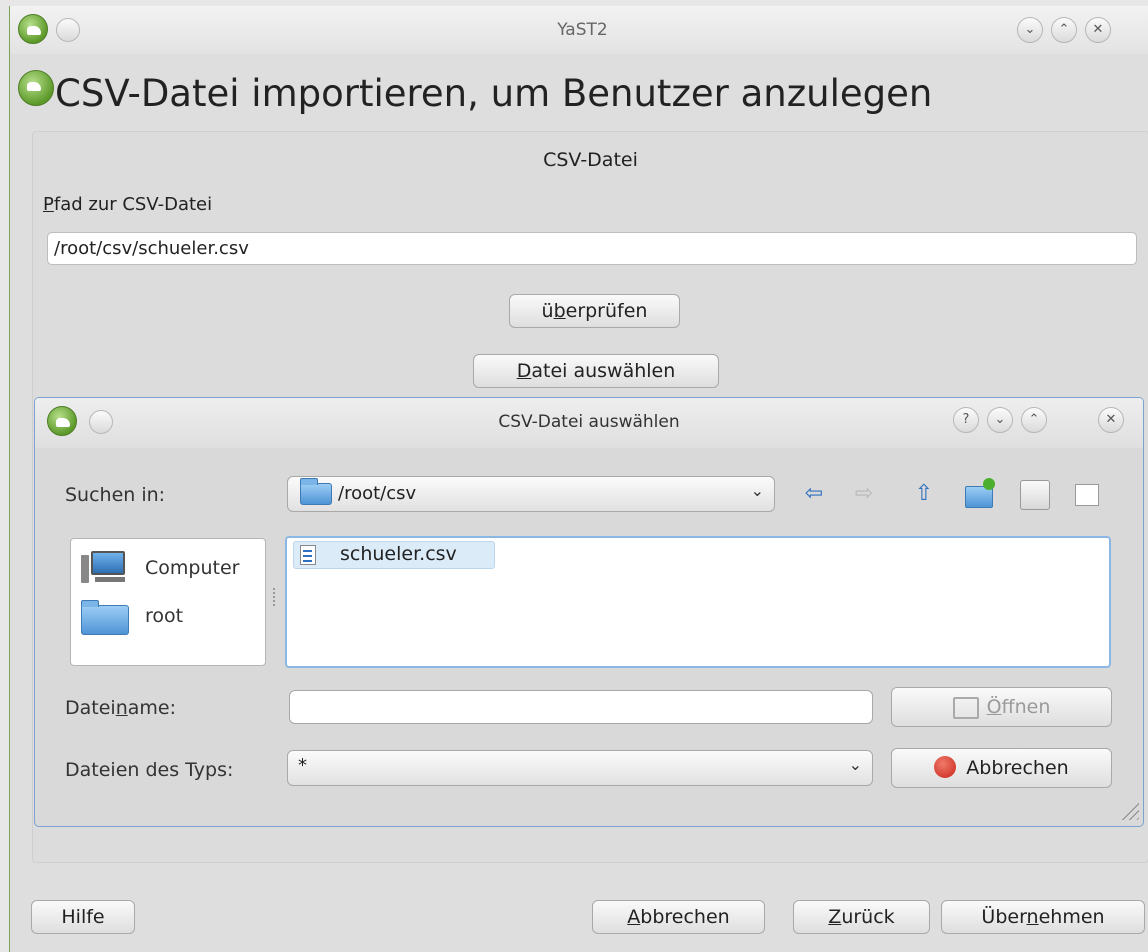  I want to click on look-in-combo: /root/csv ⌄, so click(531, 494).